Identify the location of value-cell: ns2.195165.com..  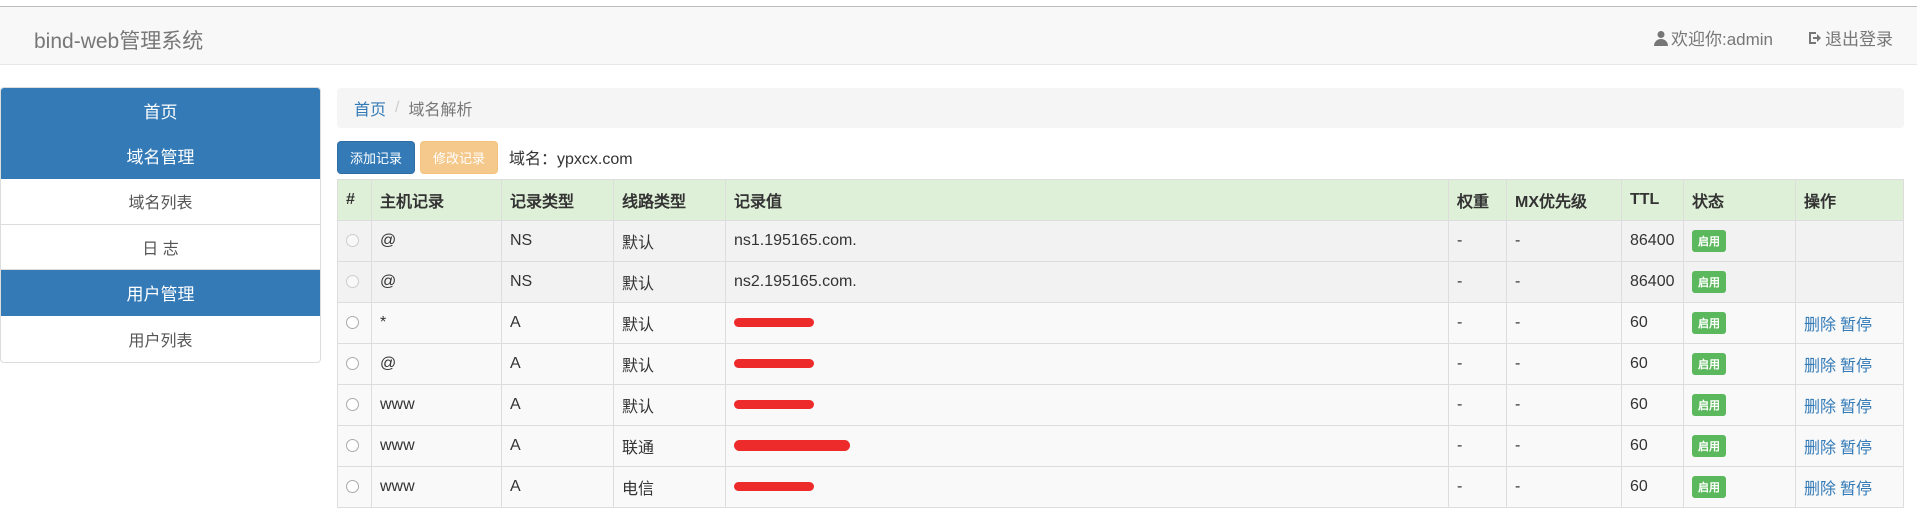
(1087, 282).